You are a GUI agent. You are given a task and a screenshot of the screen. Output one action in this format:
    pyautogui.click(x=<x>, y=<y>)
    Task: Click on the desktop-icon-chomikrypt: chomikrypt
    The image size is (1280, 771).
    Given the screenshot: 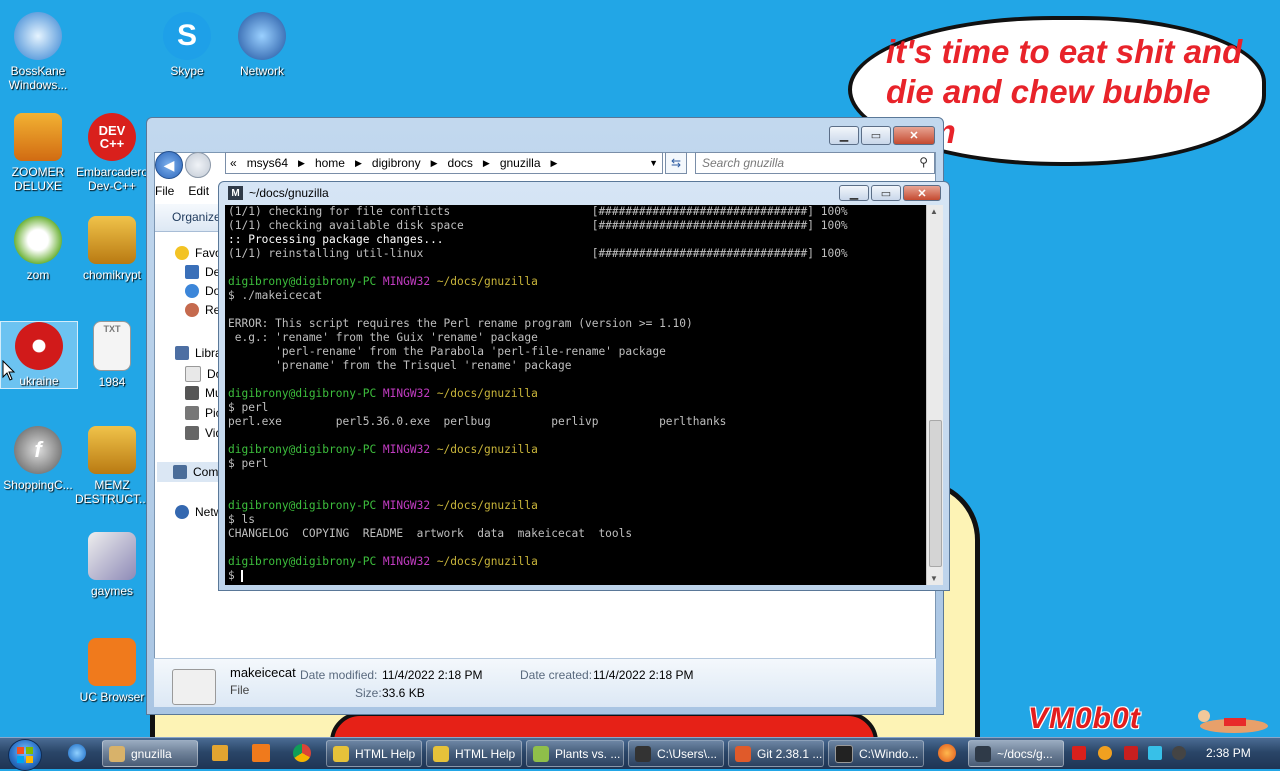 What is the action you would take?
    pyautogui.click(x=112, y=249)
    